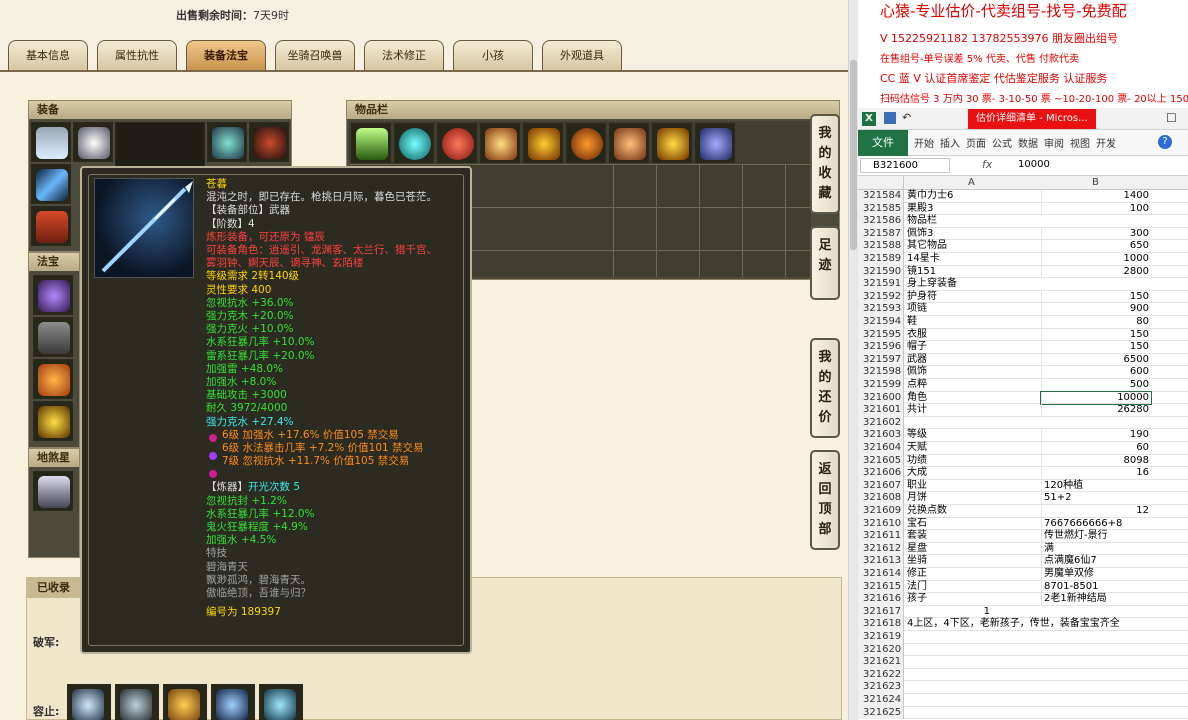 This screenshot has height=720, width=1188. What do you see at coordinates (1034, 164) in the screenshot?
I see `formula-input: 10000` at bounding box center [1034, 164].